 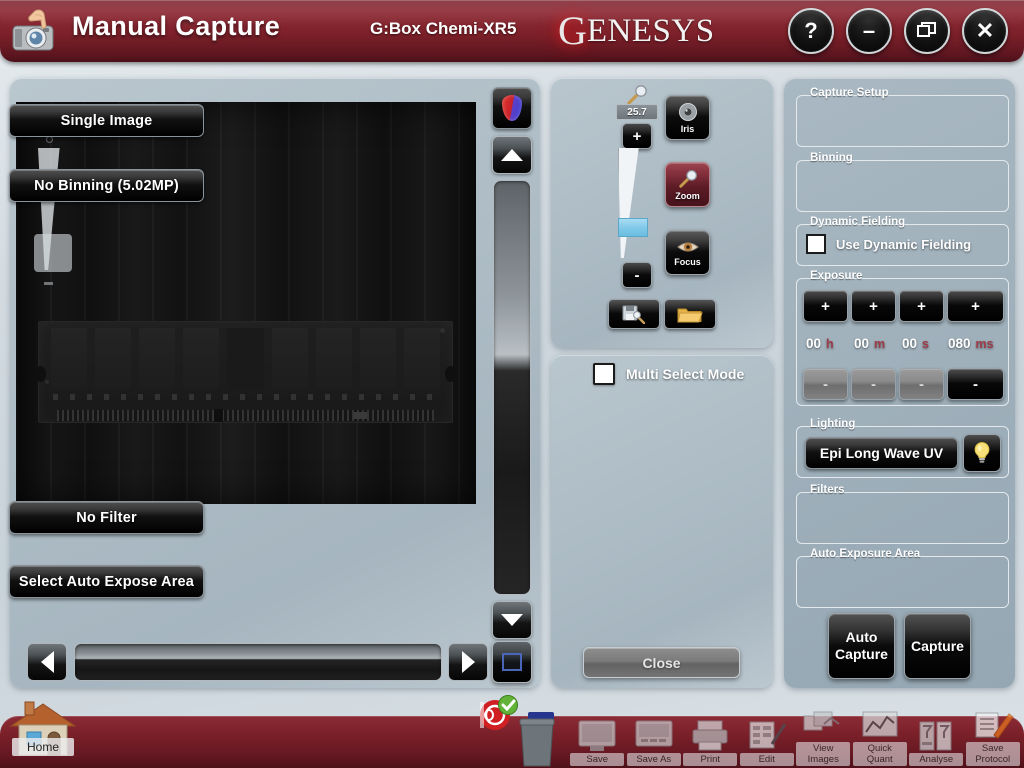 I want to click on close-panel-button: Close, so click(x=661, y=662).